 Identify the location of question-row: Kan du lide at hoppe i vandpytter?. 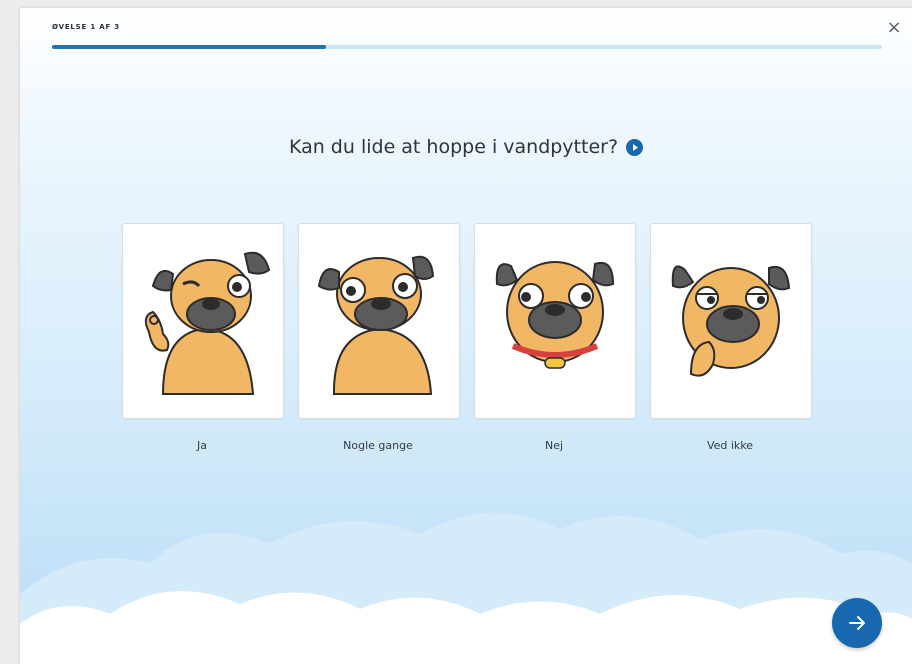
(466, 147).